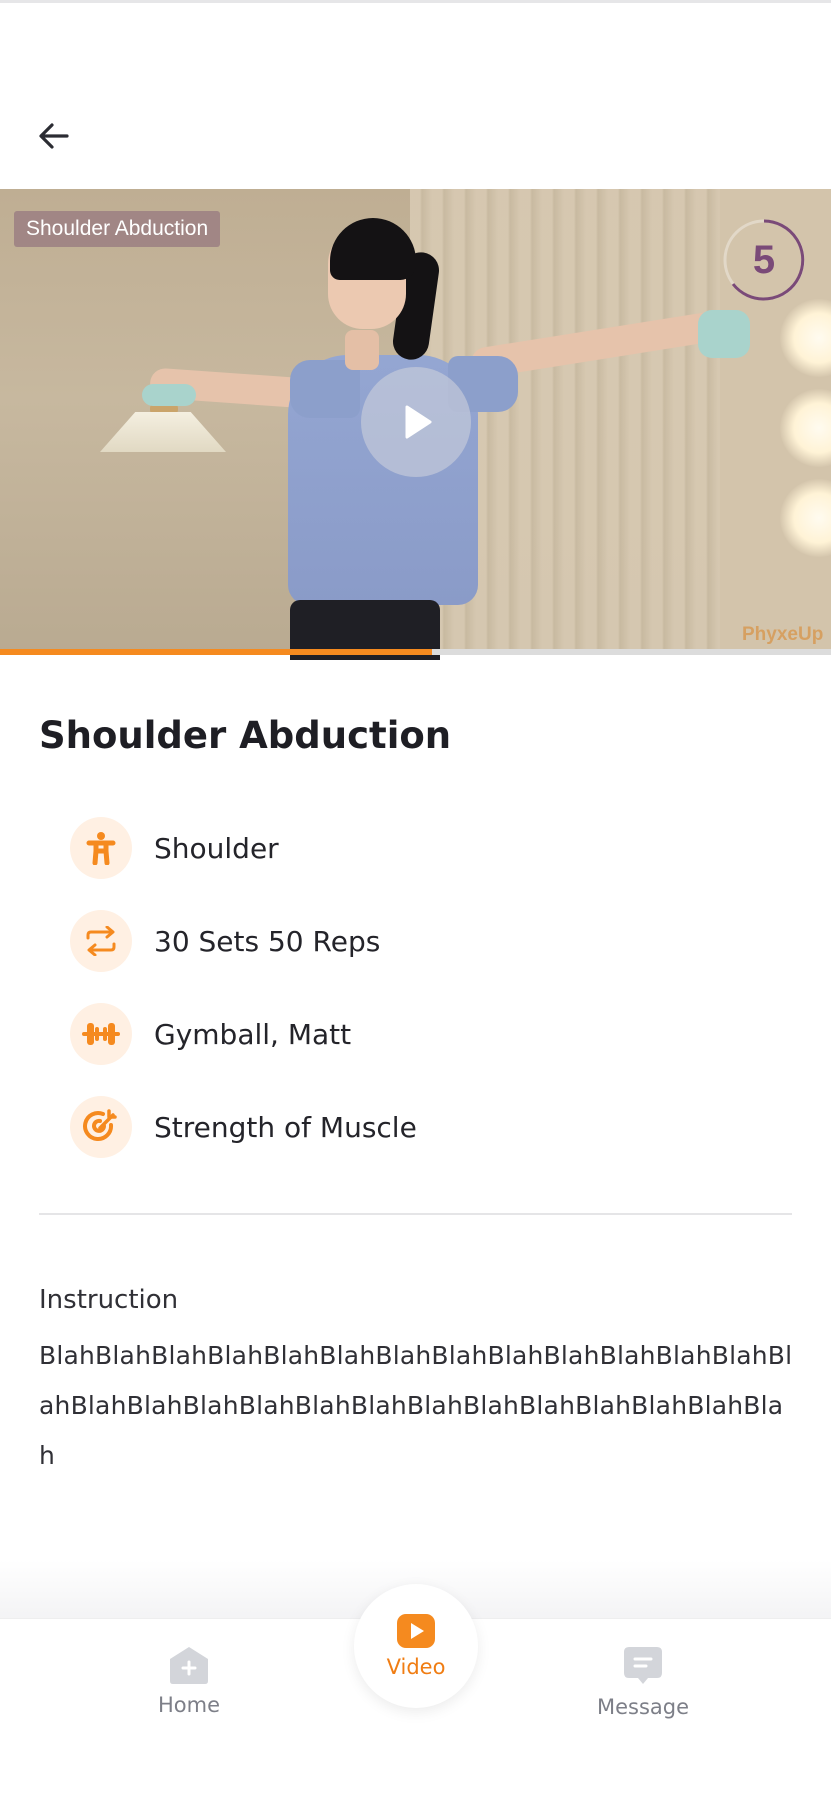 This screenshot has height=1800, width=831. I want to click on repeat-icon, so click(101, 941).